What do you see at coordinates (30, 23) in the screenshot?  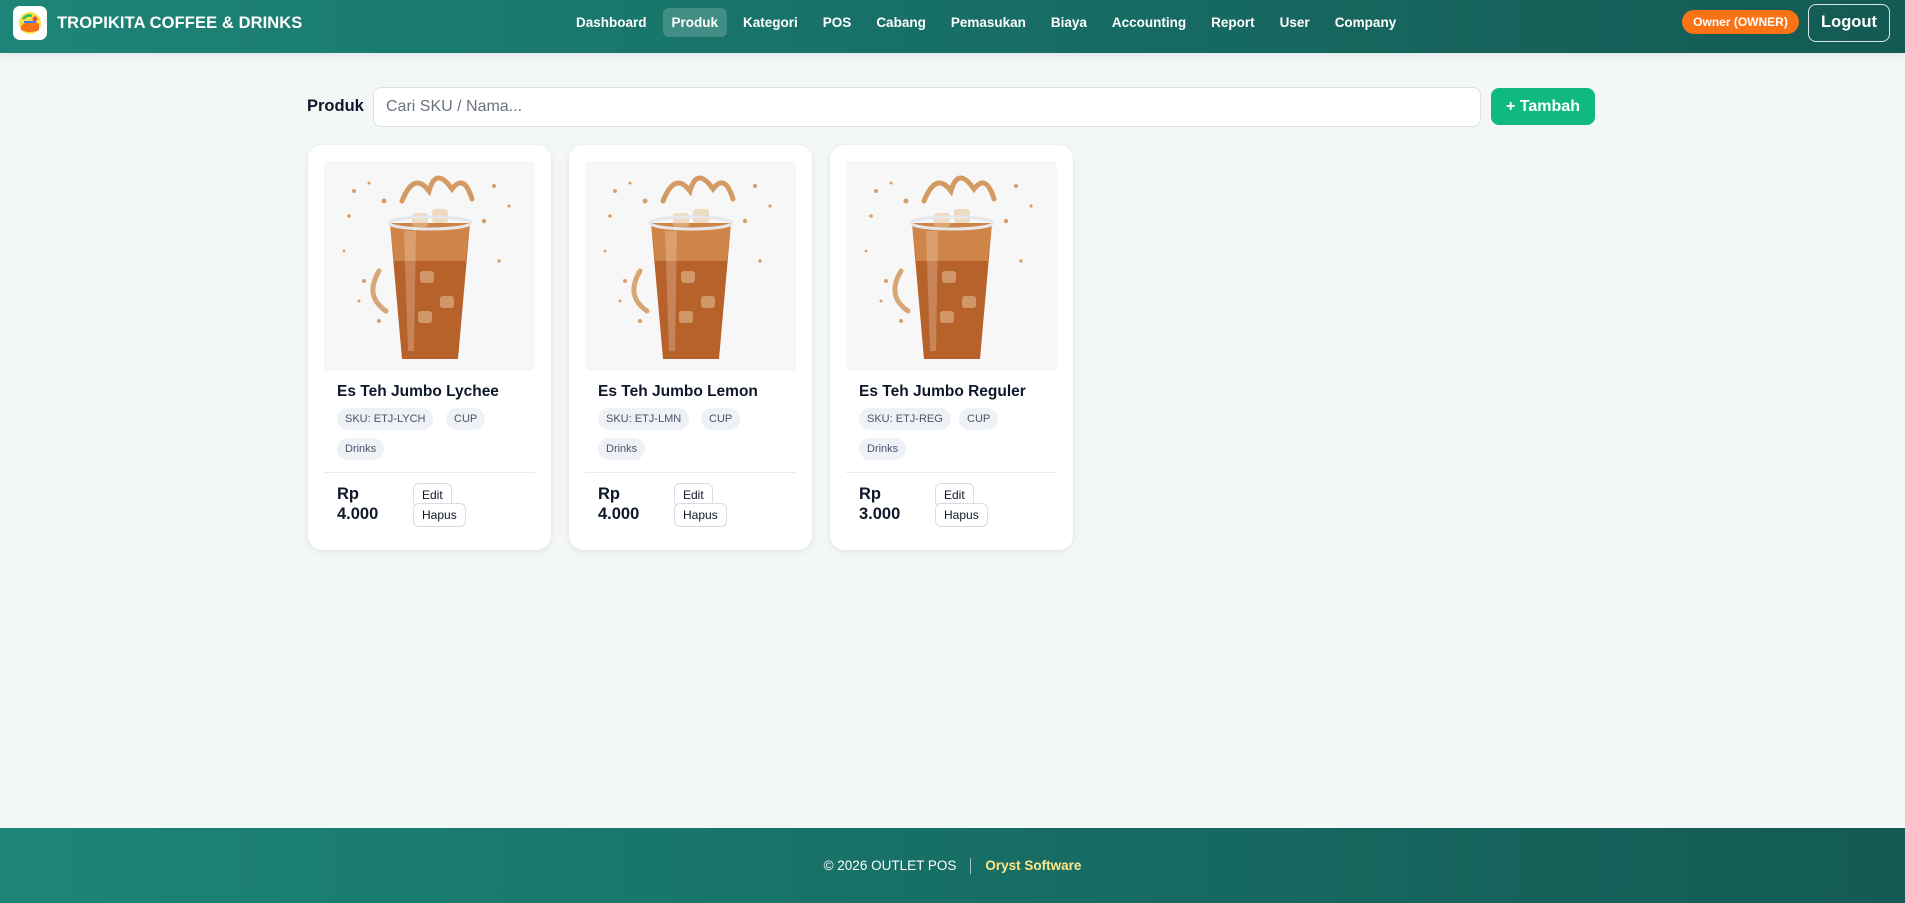 I see `brand-logo-icon` at bounding box center [30, 23].